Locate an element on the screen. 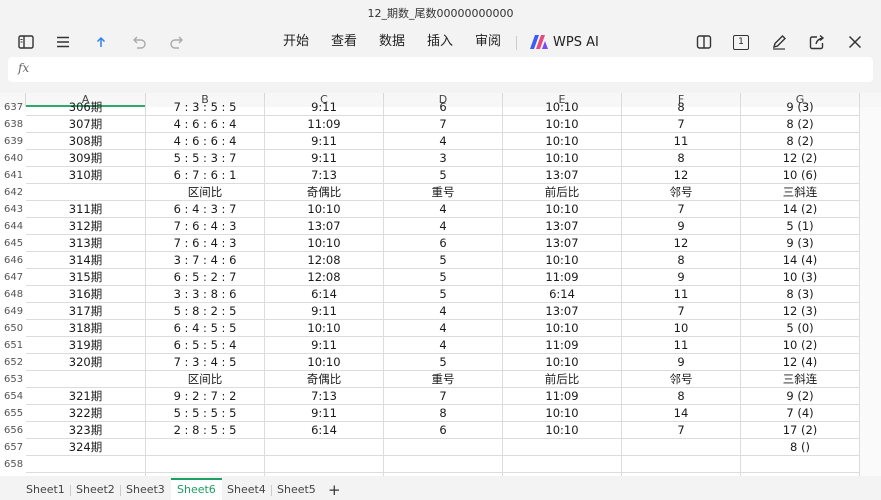  cell-g: 9 (3) is located at coordinates (800, 107).